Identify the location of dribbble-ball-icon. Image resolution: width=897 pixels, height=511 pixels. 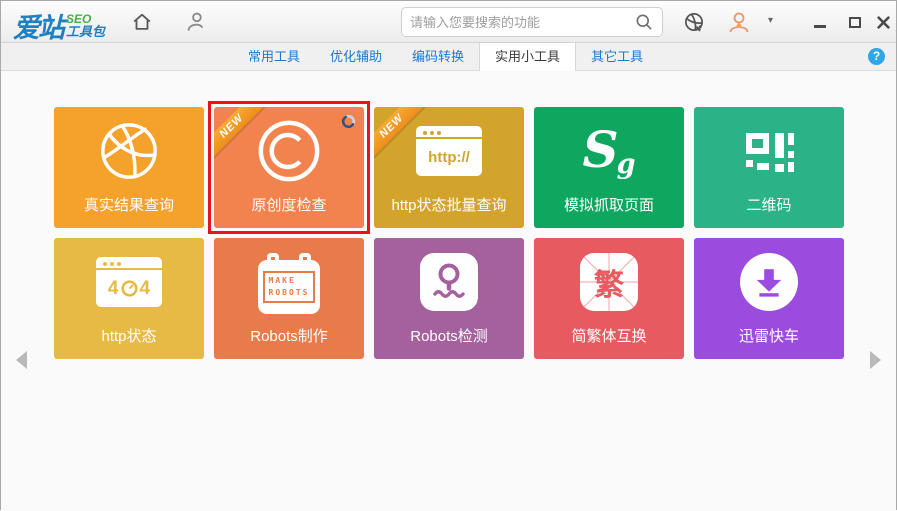
(129, 151).